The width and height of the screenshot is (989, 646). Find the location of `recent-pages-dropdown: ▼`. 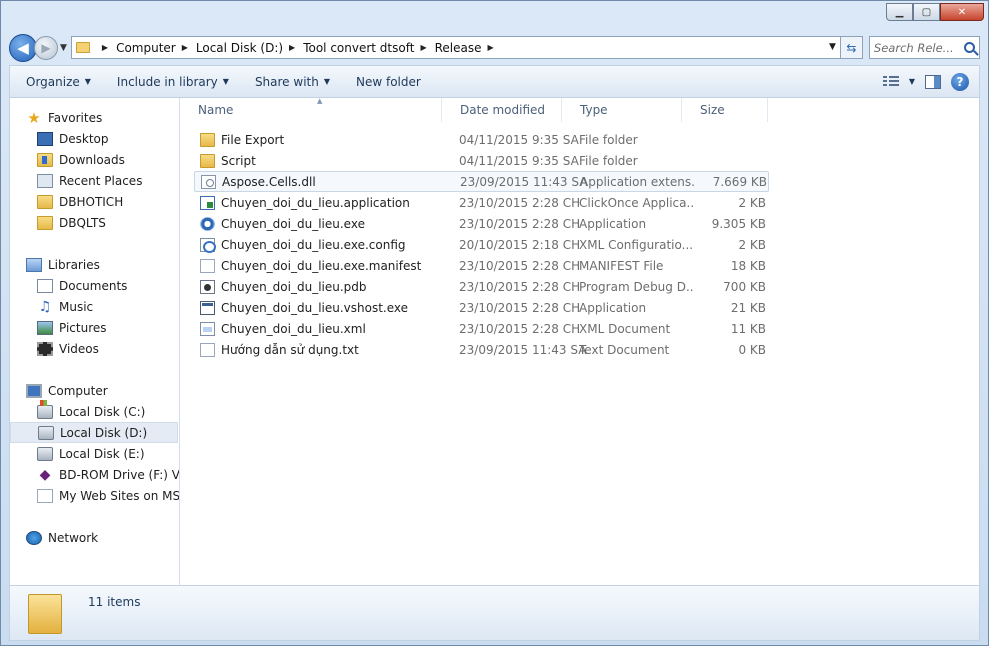

recent-pages-dropdown: ▼ is located at coordinates (63, 48).